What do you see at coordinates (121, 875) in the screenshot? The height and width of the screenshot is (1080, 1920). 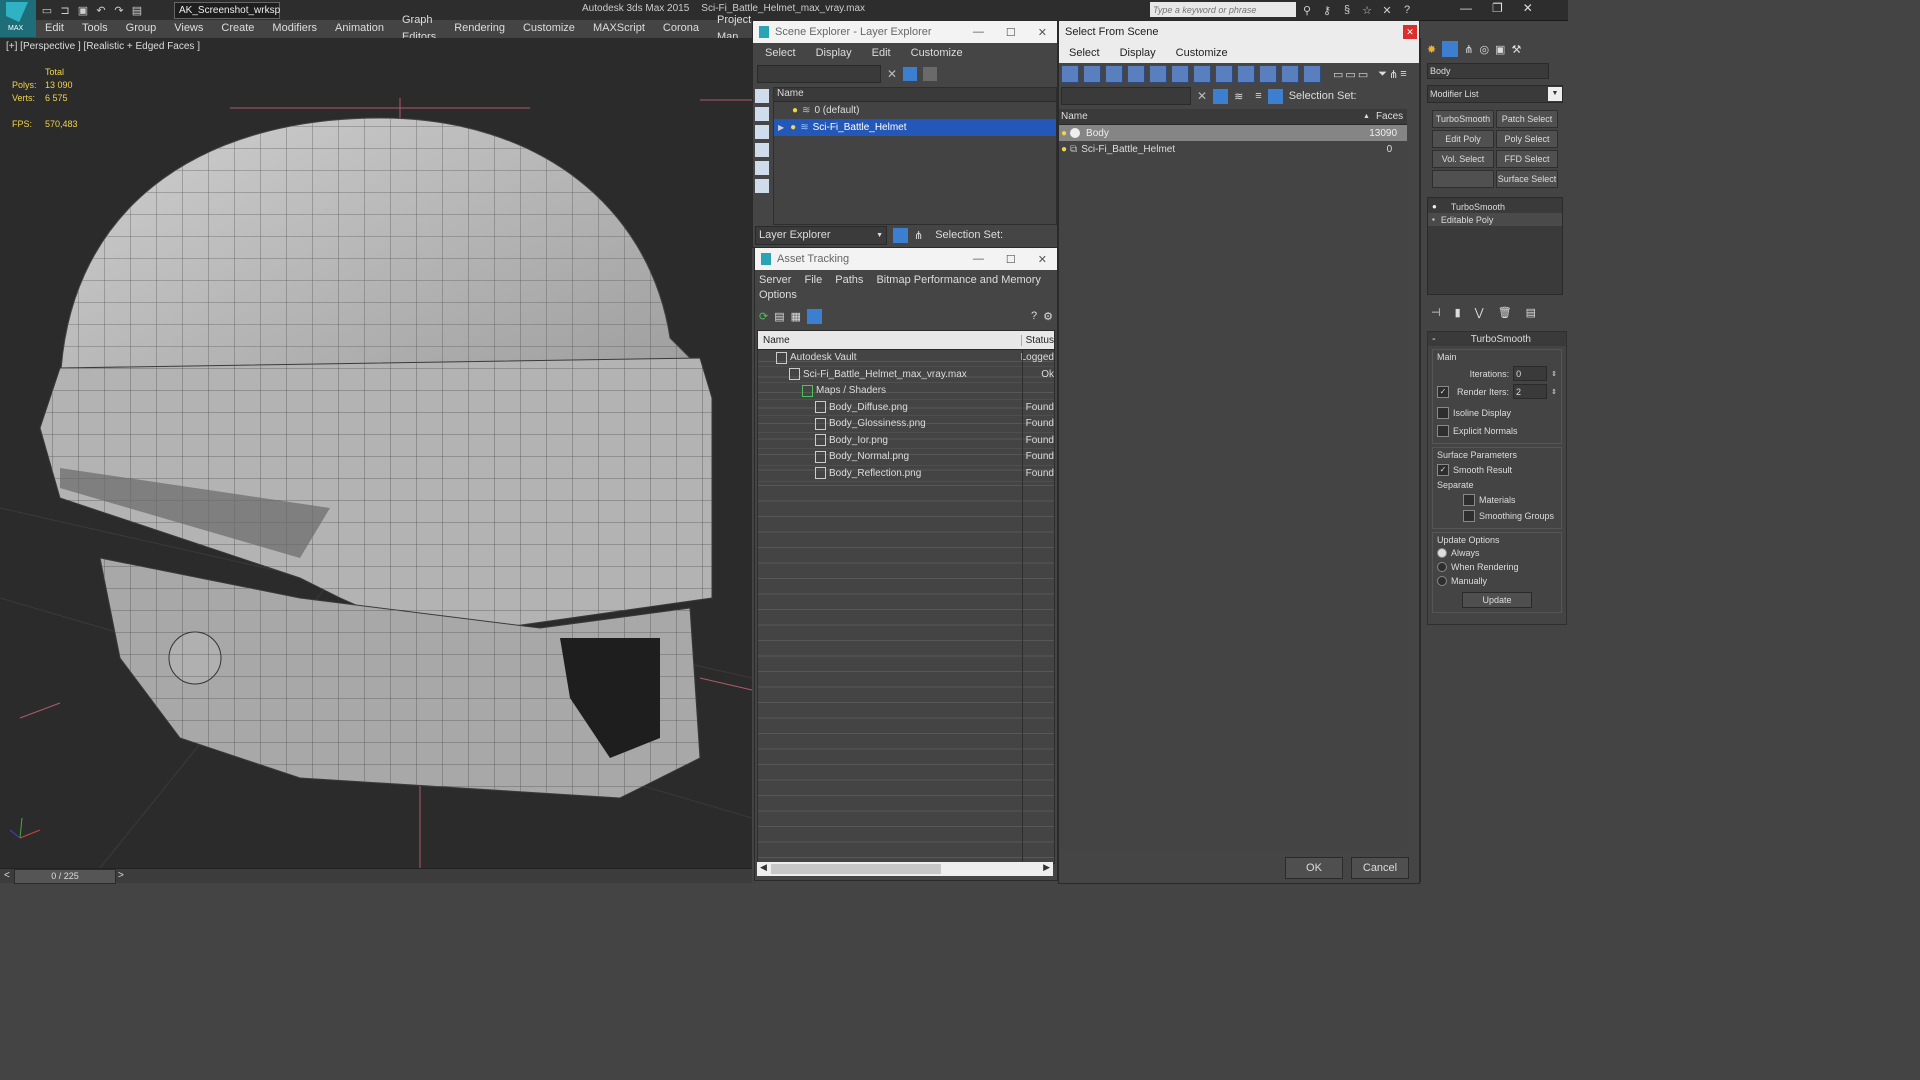 I see `timeline-next-button: >` at bounding box center [121, 875].